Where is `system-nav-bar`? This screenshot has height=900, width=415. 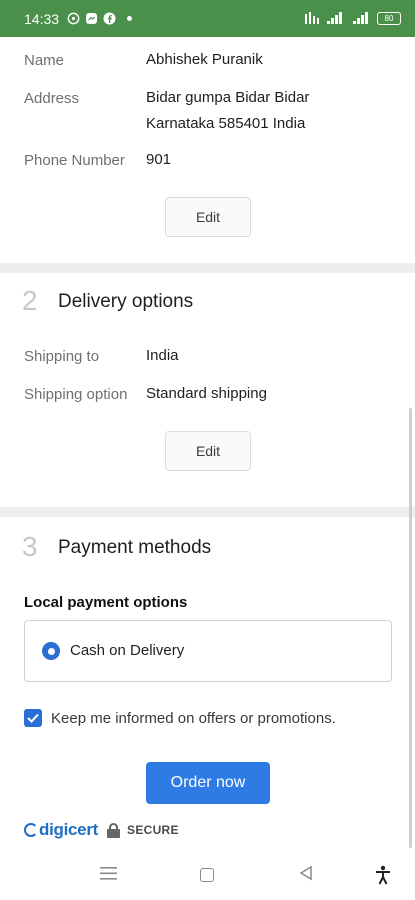
system-nav-bar is located at coordinates (207, 874).